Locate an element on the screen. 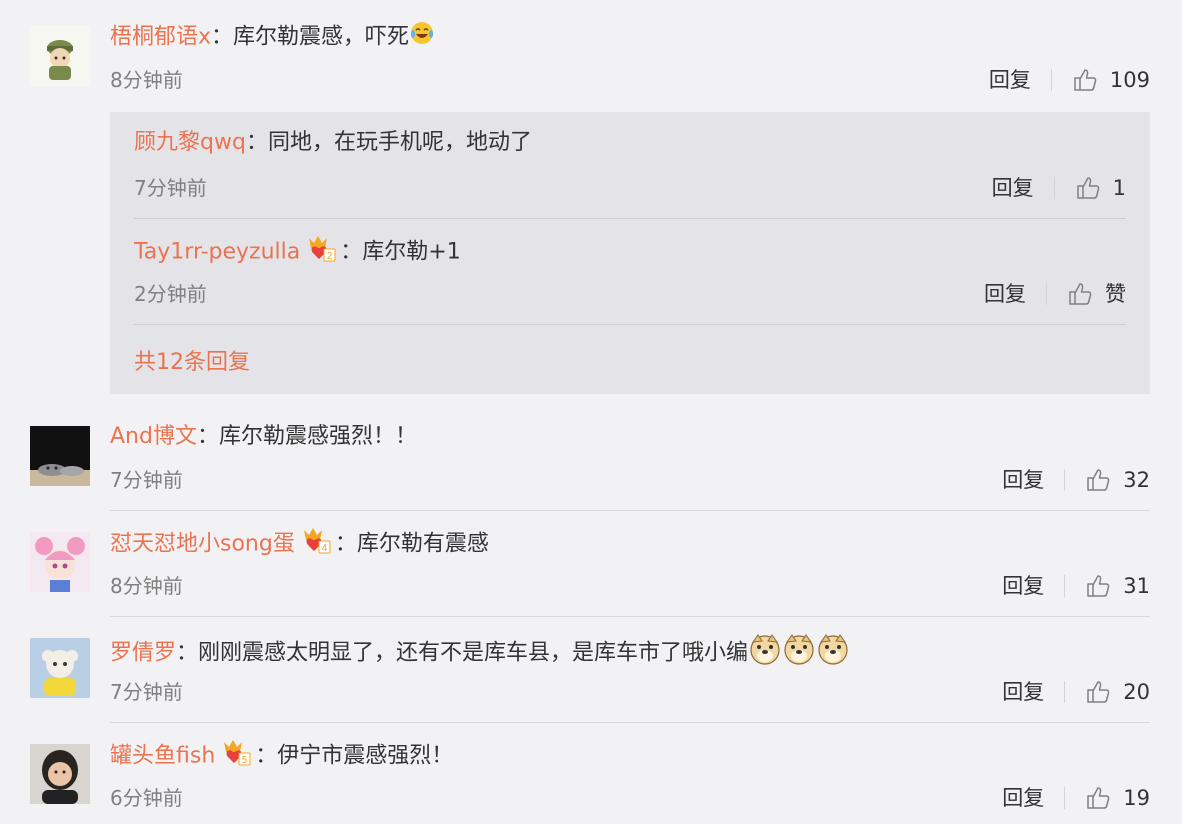  username-link: 梧桐郁语x is located at coordinates (160, 37).